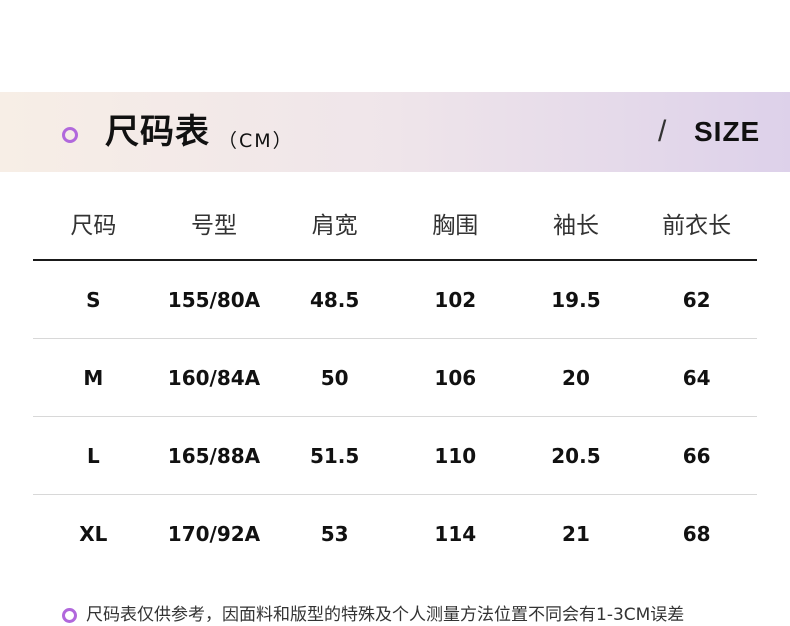 This screenshot has height=626, width=790. Describe the element at coordinates (696, 377) in the screenshot. I see `cell-front-length: 64` at that location.